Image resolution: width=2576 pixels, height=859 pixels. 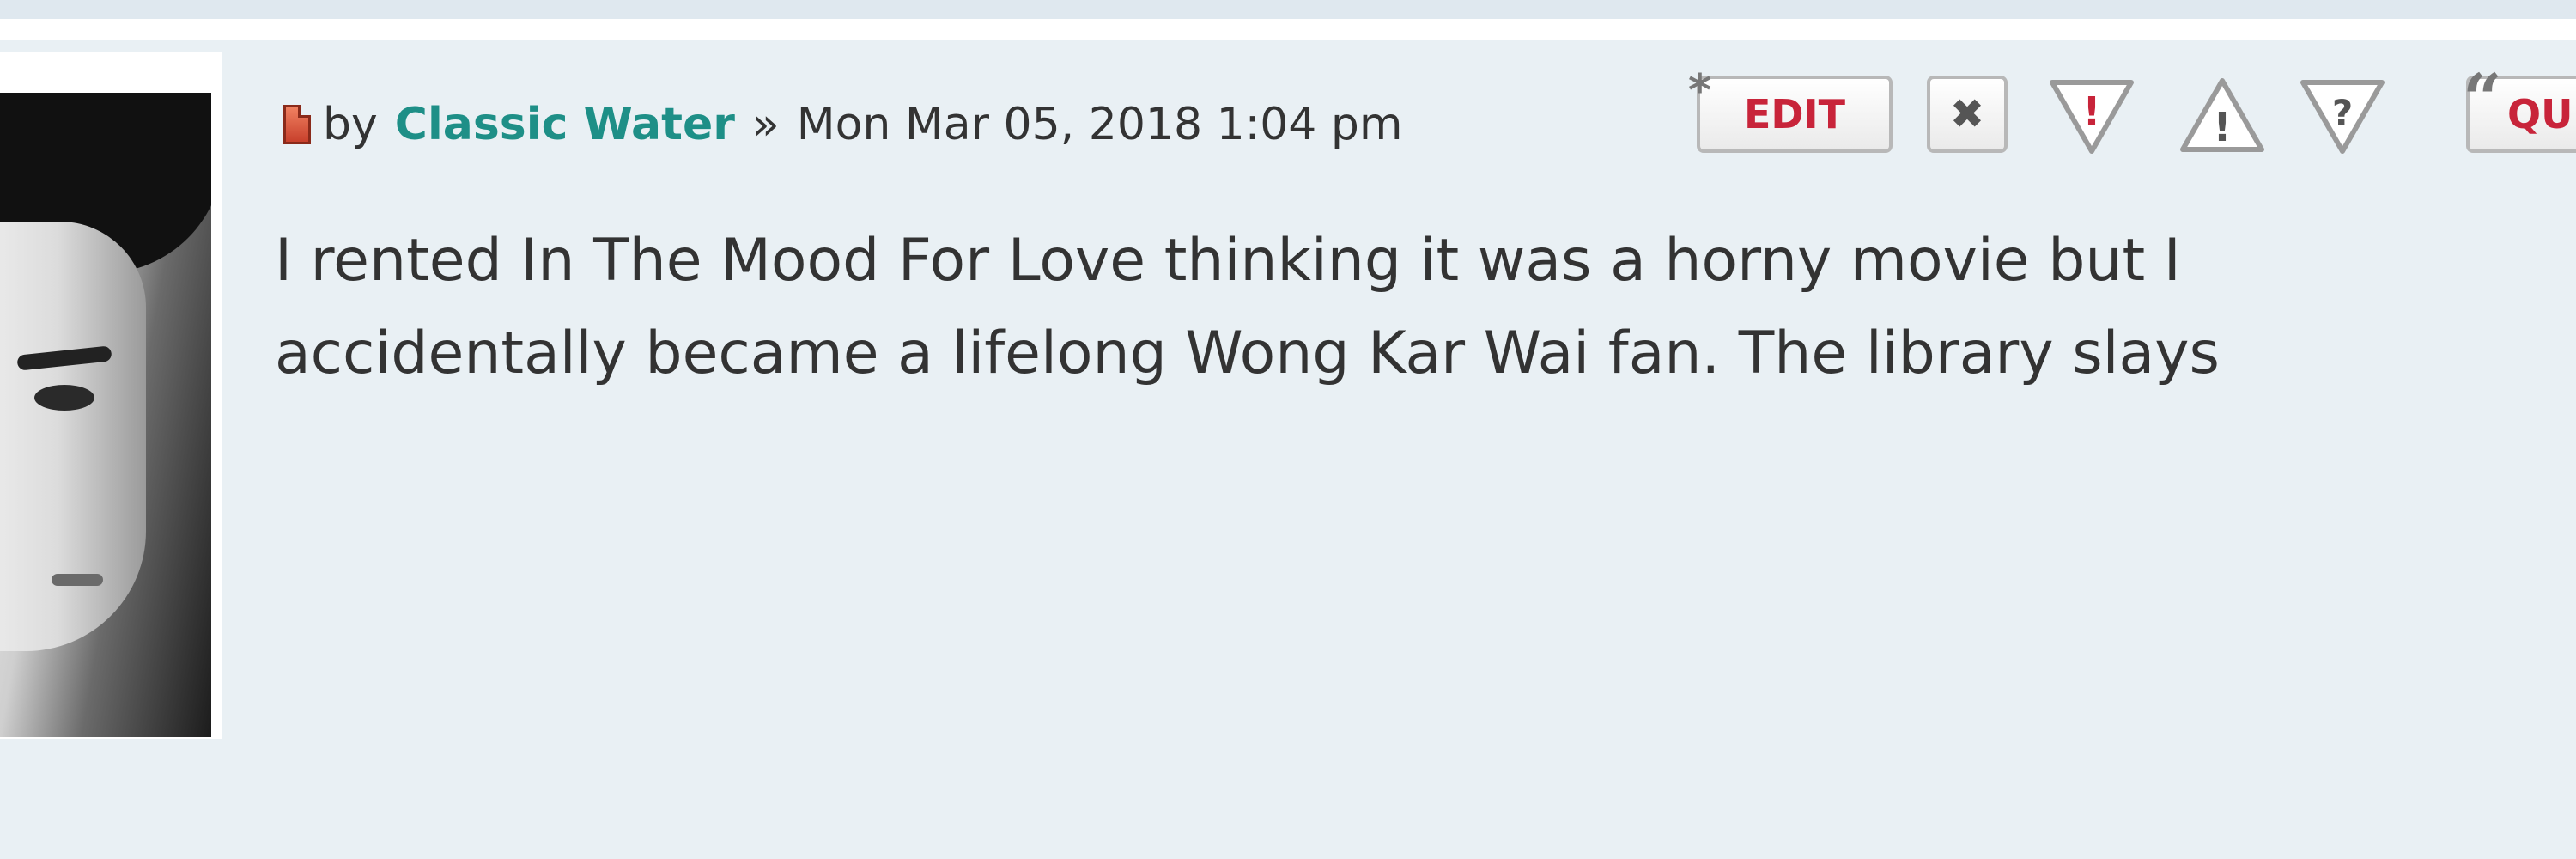 I want to click on delete-icon: ✖, so click(x=1967, y=114).